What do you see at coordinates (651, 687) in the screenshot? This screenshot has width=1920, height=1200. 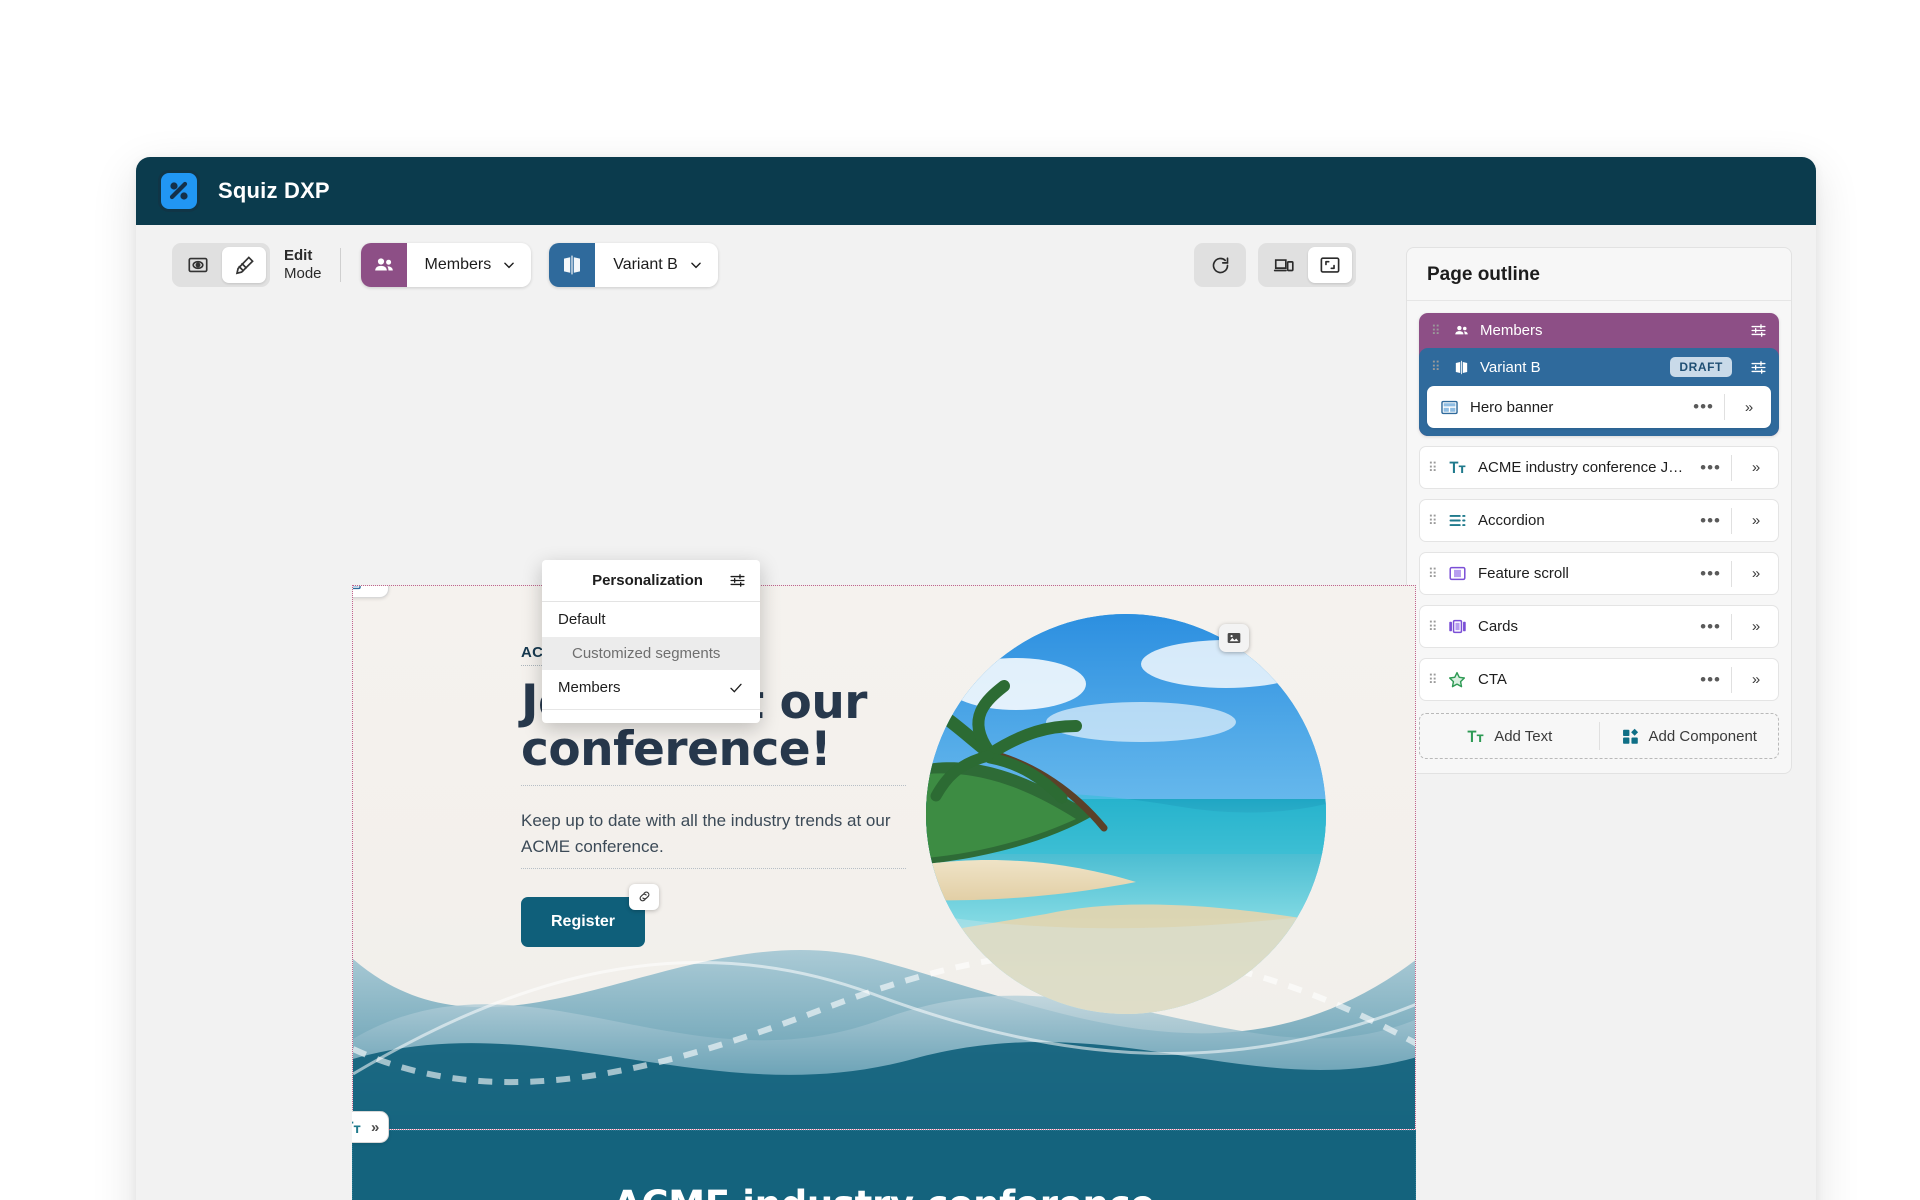 I see `menu-item-members: Members` at bounding box center [651, 687].